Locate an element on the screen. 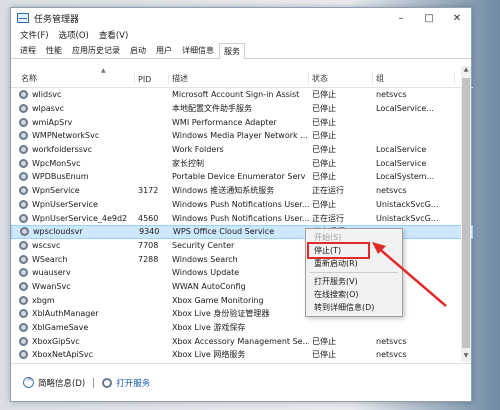 This screenshot has width=500, height=410. sort-ascending-icon: ▲ is located at coordinates (103, 70).